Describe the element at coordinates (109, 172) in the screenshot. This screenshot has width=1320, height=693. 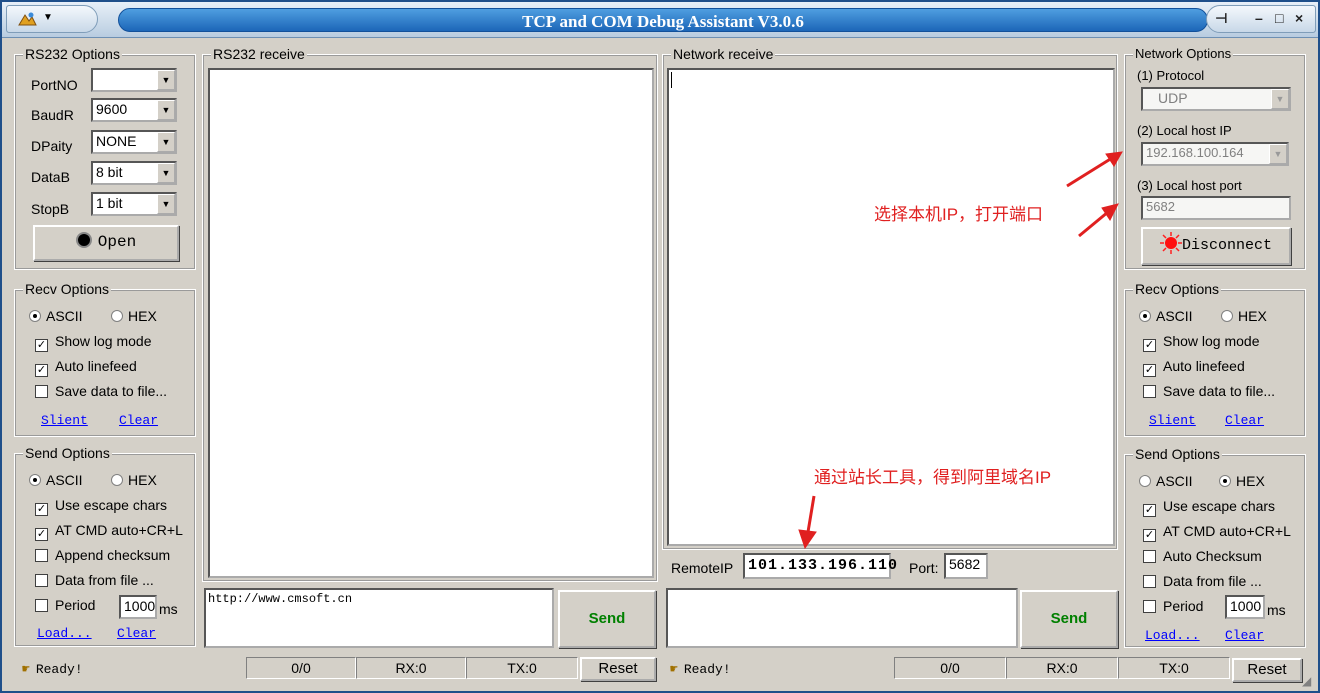
I see `databits-value: 8 bit` at that location.